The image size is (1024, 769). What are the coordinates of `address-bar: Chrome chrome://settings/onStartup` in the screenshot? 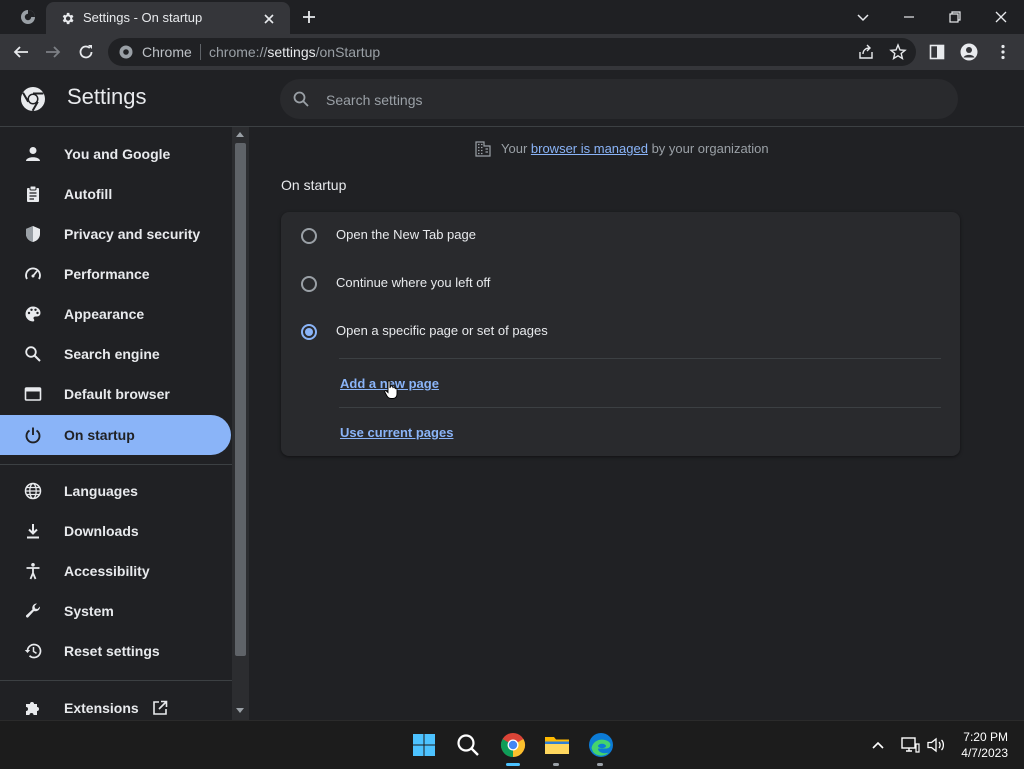 It's located at (512, 52).